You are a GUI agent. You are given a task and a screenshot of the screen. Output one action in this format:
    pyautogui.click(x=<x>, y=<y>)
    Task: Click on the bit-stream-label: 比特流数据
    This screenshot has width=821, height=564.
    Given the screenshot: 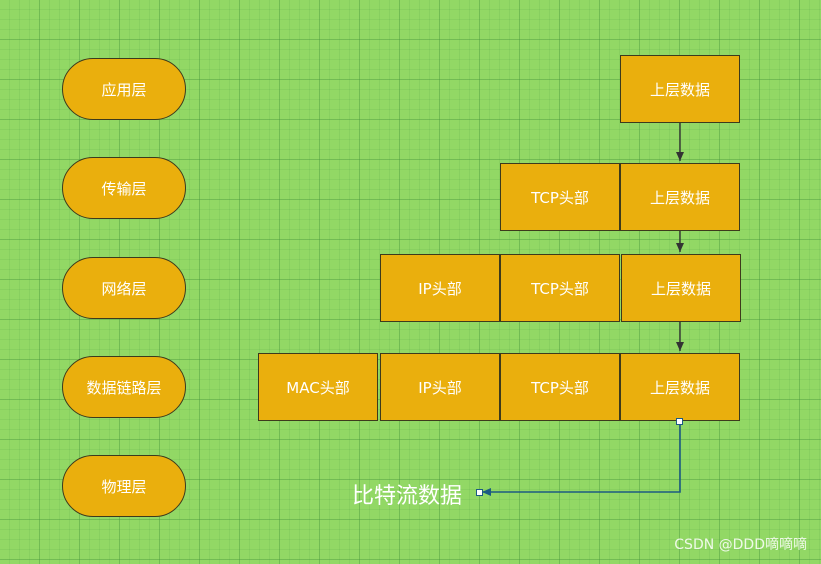 What is the action you would take?
    pyautogui.click(x=407, y=494)
    